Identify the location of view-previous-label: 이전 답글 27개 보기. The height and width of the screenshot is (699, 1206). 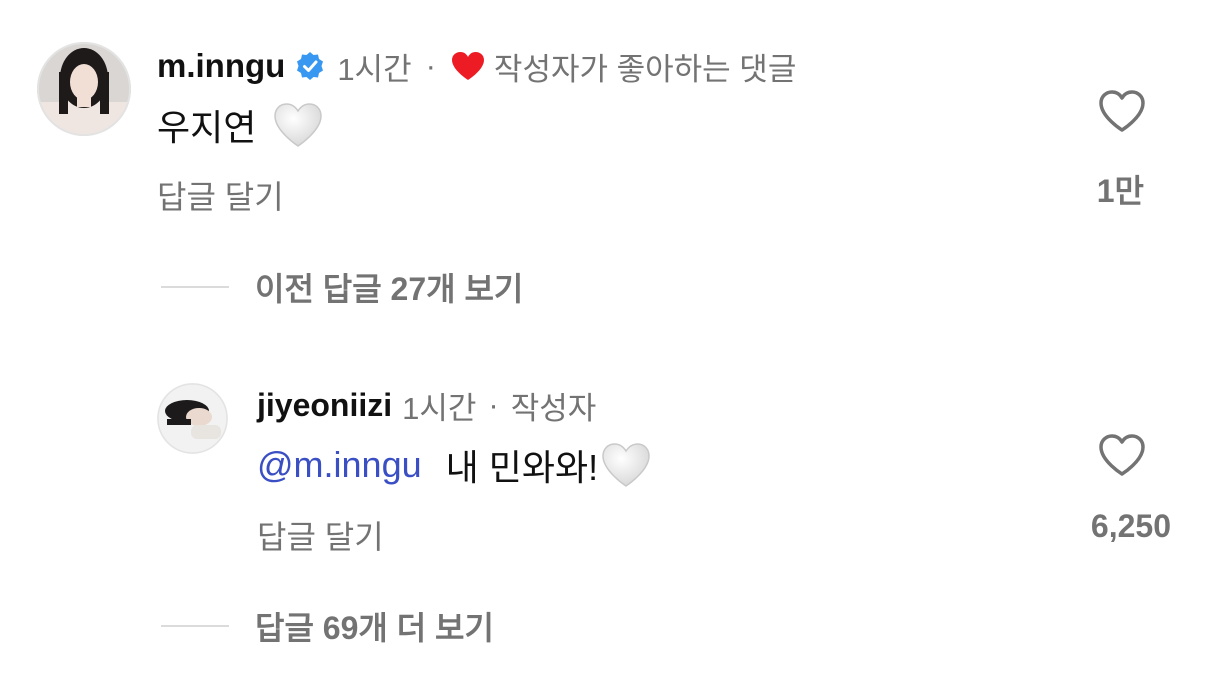
(389, 289).